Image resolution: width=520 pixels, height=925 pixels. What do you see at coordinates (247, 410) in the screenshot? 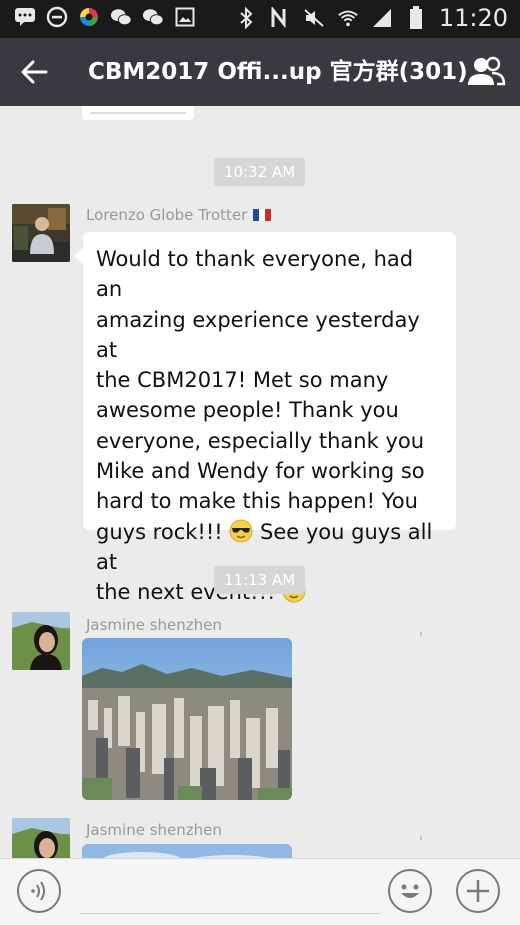
I see `message-line: awesome people! Thank you` at bounding box center [247, 410].